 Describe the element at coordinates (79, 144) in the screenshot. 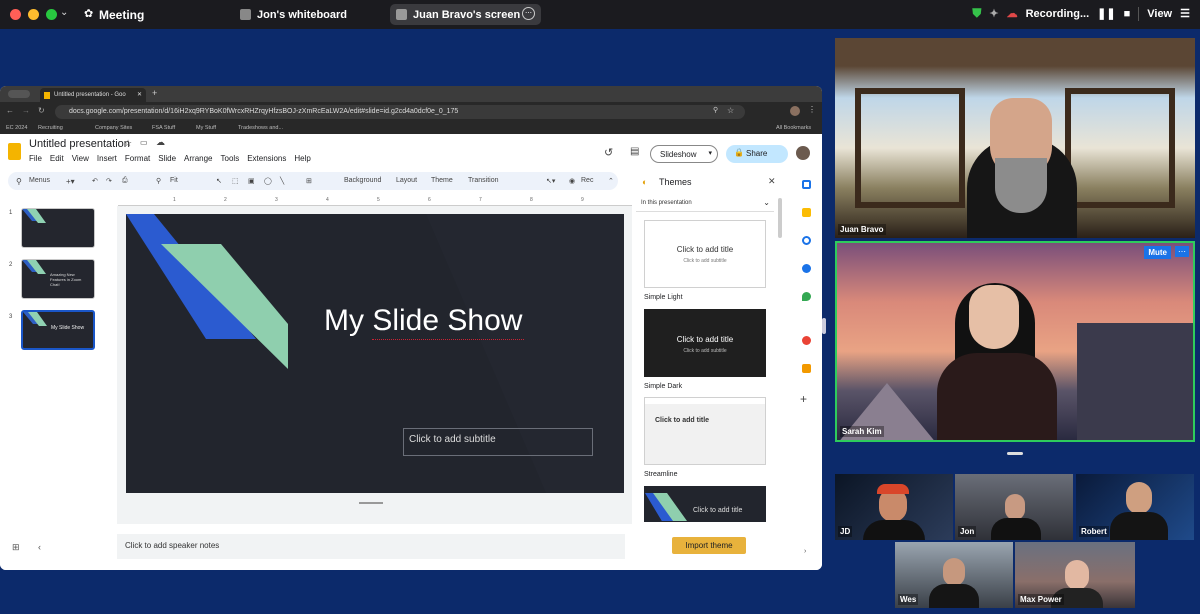

I see `doc-title: Untitled presentation` at that location.